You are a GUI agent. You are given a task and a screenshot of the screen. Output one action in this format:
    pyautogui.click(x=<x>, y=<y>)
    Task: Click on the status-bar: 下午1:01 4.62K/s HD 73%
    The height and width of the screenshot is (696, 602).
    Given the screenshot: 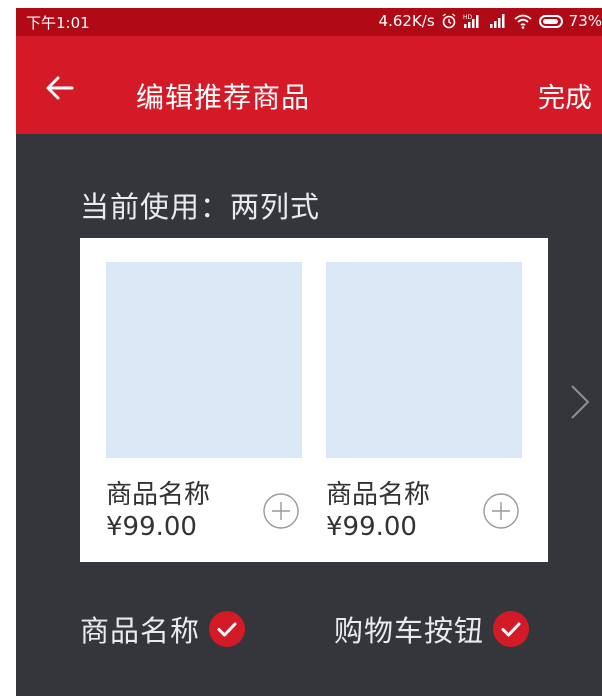 What is the action you would take?
    pyautogui.click(x=309, y=22)
    